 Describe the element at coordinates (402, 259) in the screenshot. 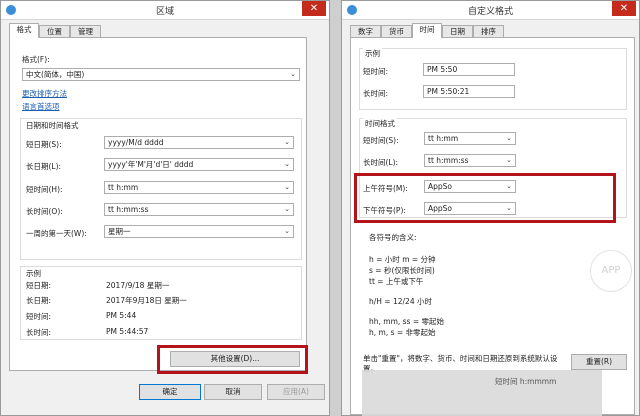

I see `meaning-line: h = 小时 m = 分钟` at that location.